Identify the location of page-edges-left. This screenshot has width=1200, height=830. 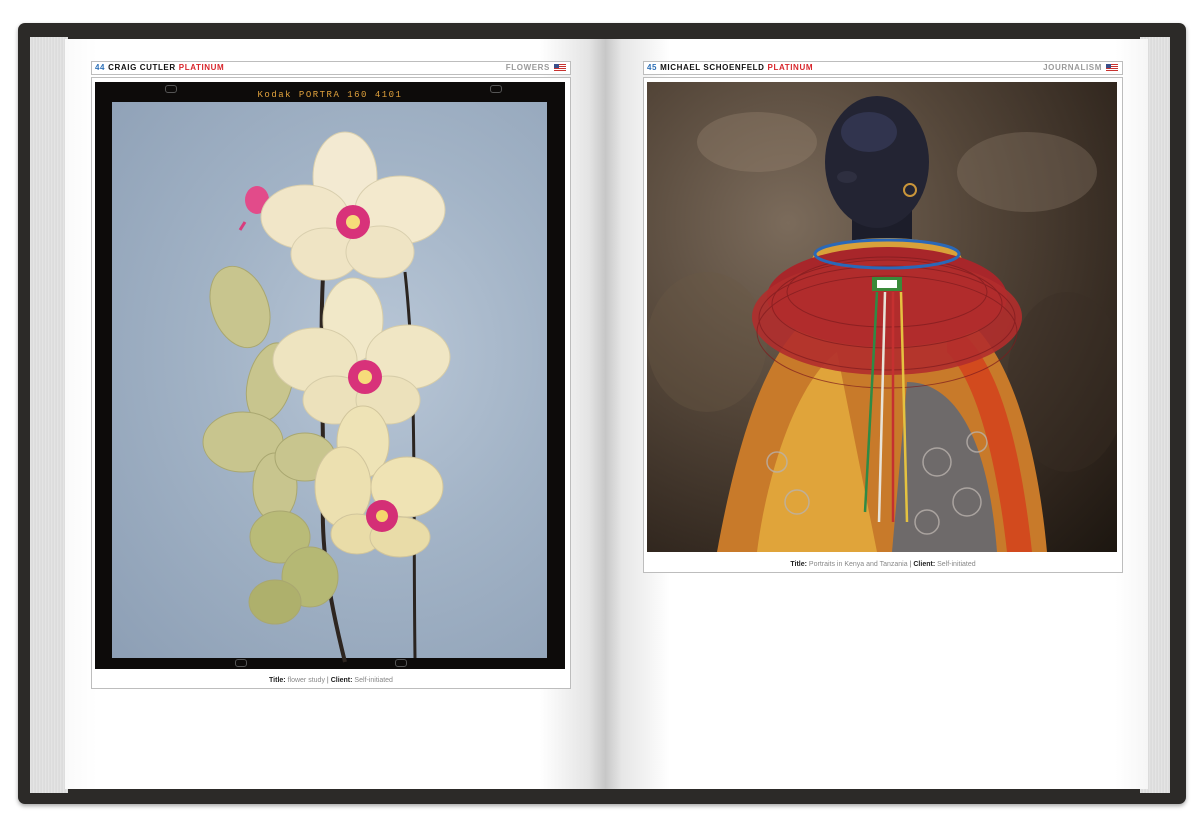
(49, 415).